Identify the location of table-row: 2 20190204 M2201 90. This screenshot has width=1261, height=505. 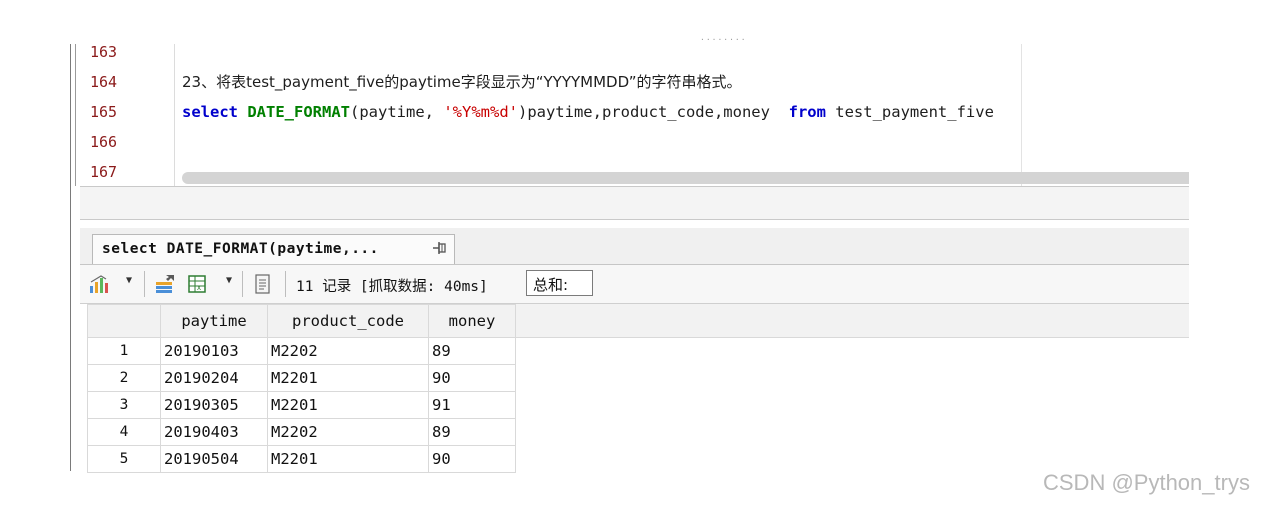
(301, 378).